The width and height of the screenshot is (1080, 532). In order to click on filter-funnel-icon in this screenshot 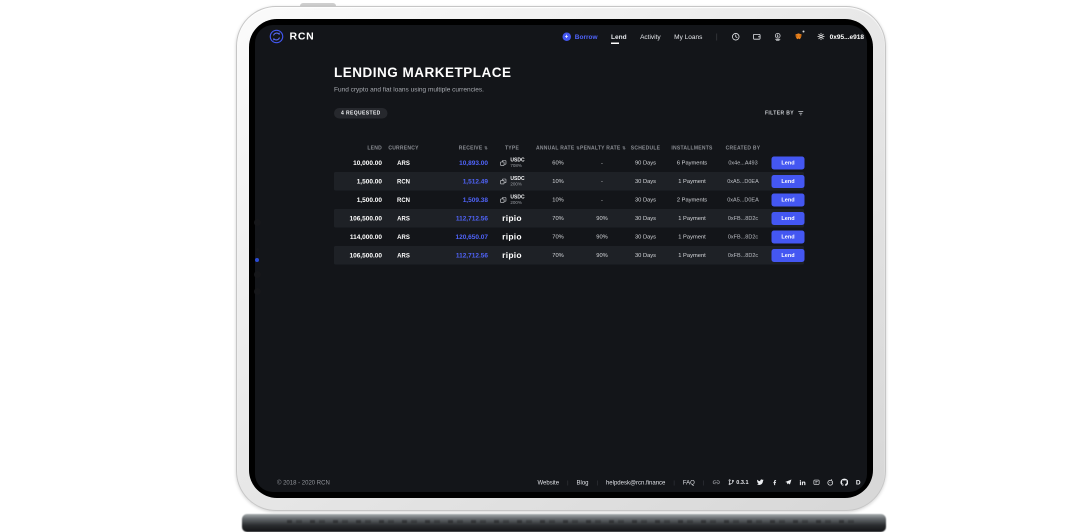, I will do `click(801, 113)`.